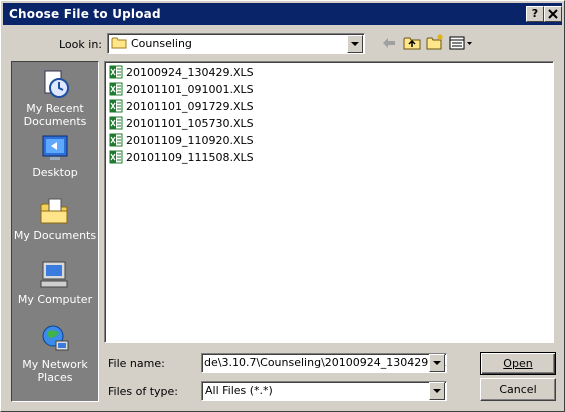 The image size is (565, 412). I want to click on places-bar: My Recent Documents Desktop My Documents, so click(55, 231).